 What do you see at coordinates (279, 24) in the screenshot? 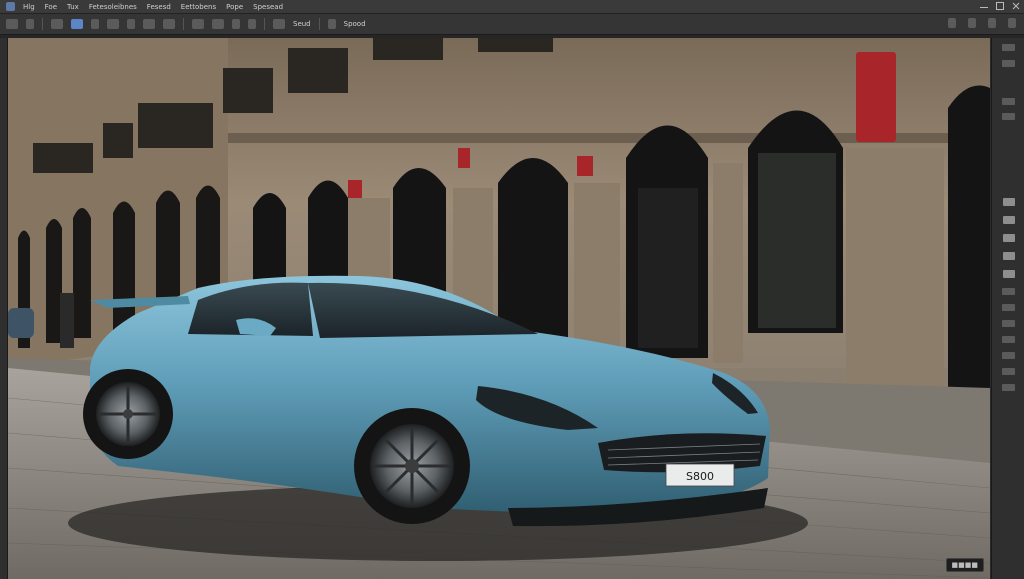
I see `zoom-icon` at bounding box center [279, 24].